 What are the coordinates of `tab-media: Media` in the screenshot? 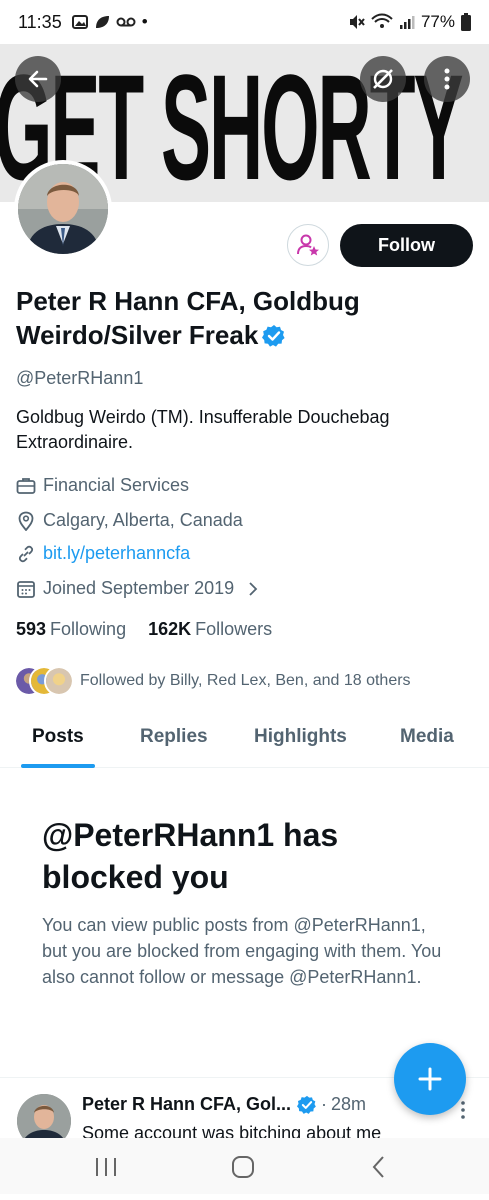 It's located at (427, 737).